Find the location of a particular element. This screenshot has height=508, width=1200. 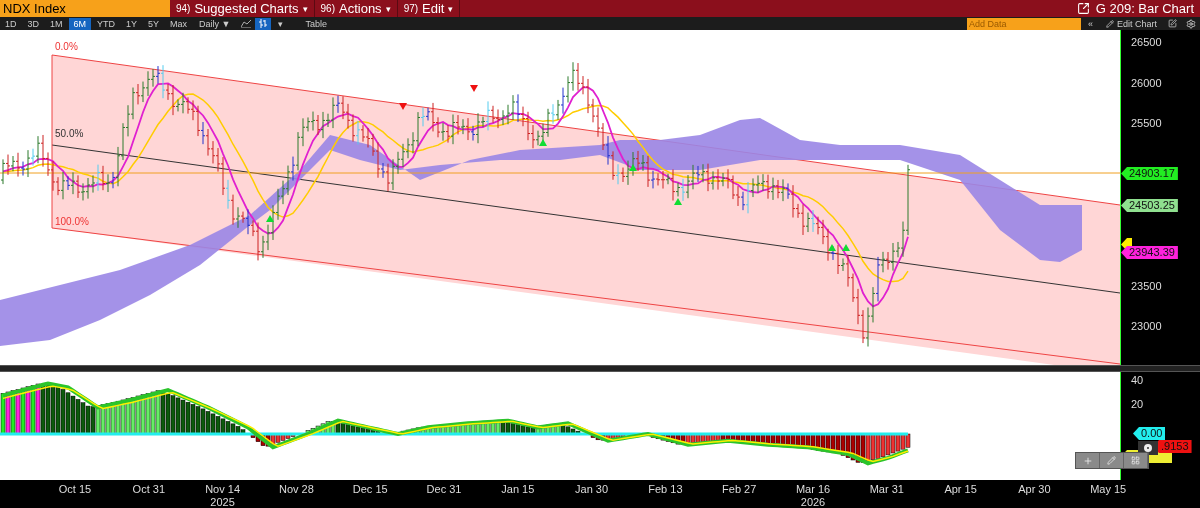

y-axis-label: 23000 is located at coordinates (1146, 326).